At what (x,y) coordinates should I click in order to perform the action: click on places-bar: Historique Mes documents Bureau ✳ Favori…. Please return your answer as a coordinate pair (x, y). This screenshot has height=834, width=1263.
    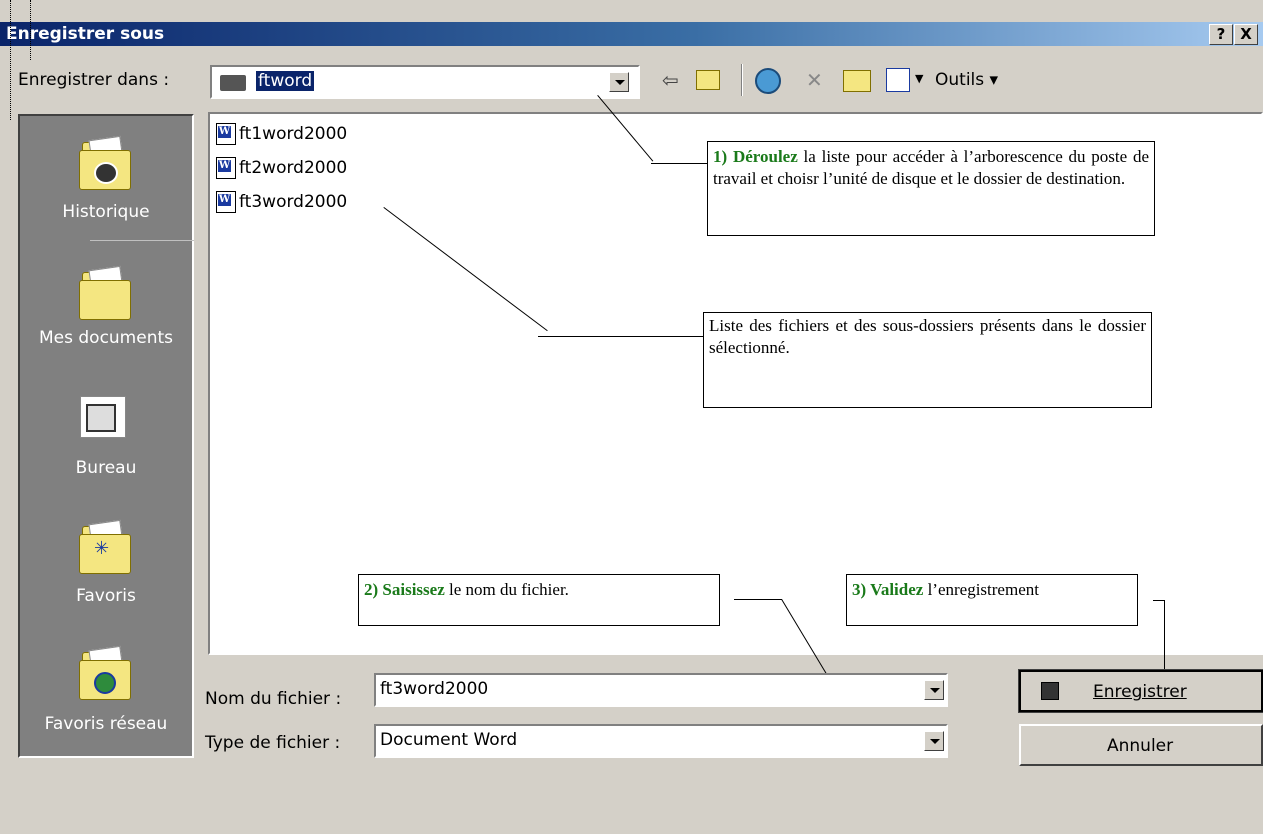
    Looking at the image, I should click on (106, 436).